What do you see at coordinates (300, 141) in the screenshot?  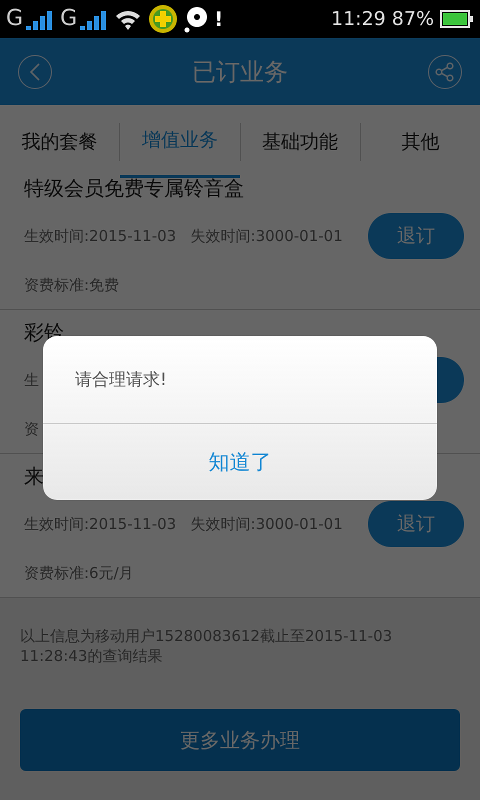 I see `tab: 基础功能` at bounding box center [300, 141].